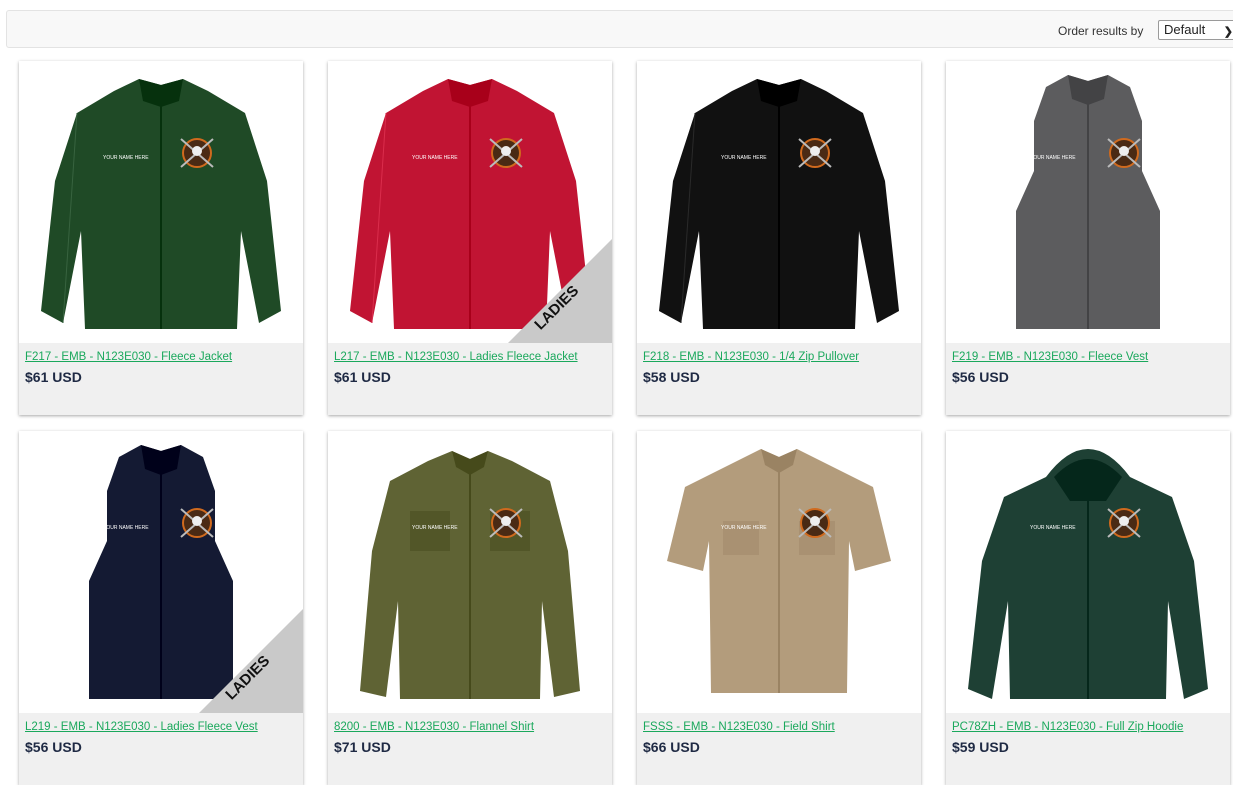  Describe the element at coordinates (671, 377) in the screenshot. I see `product-price: $58 USD` at that location.